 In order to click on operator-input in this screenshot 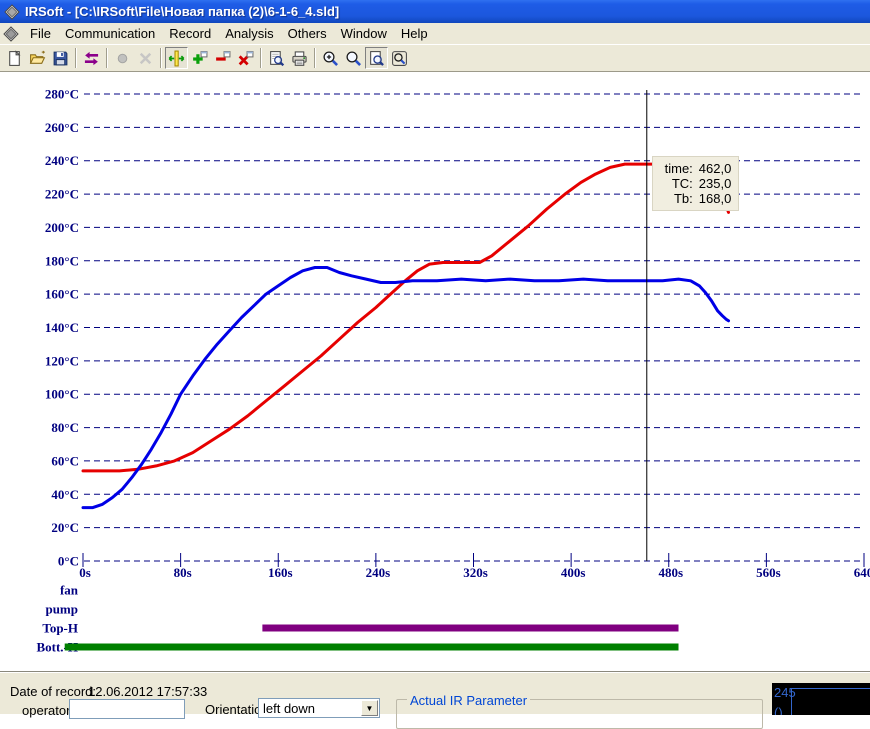, I will do `click(127, 709)`.